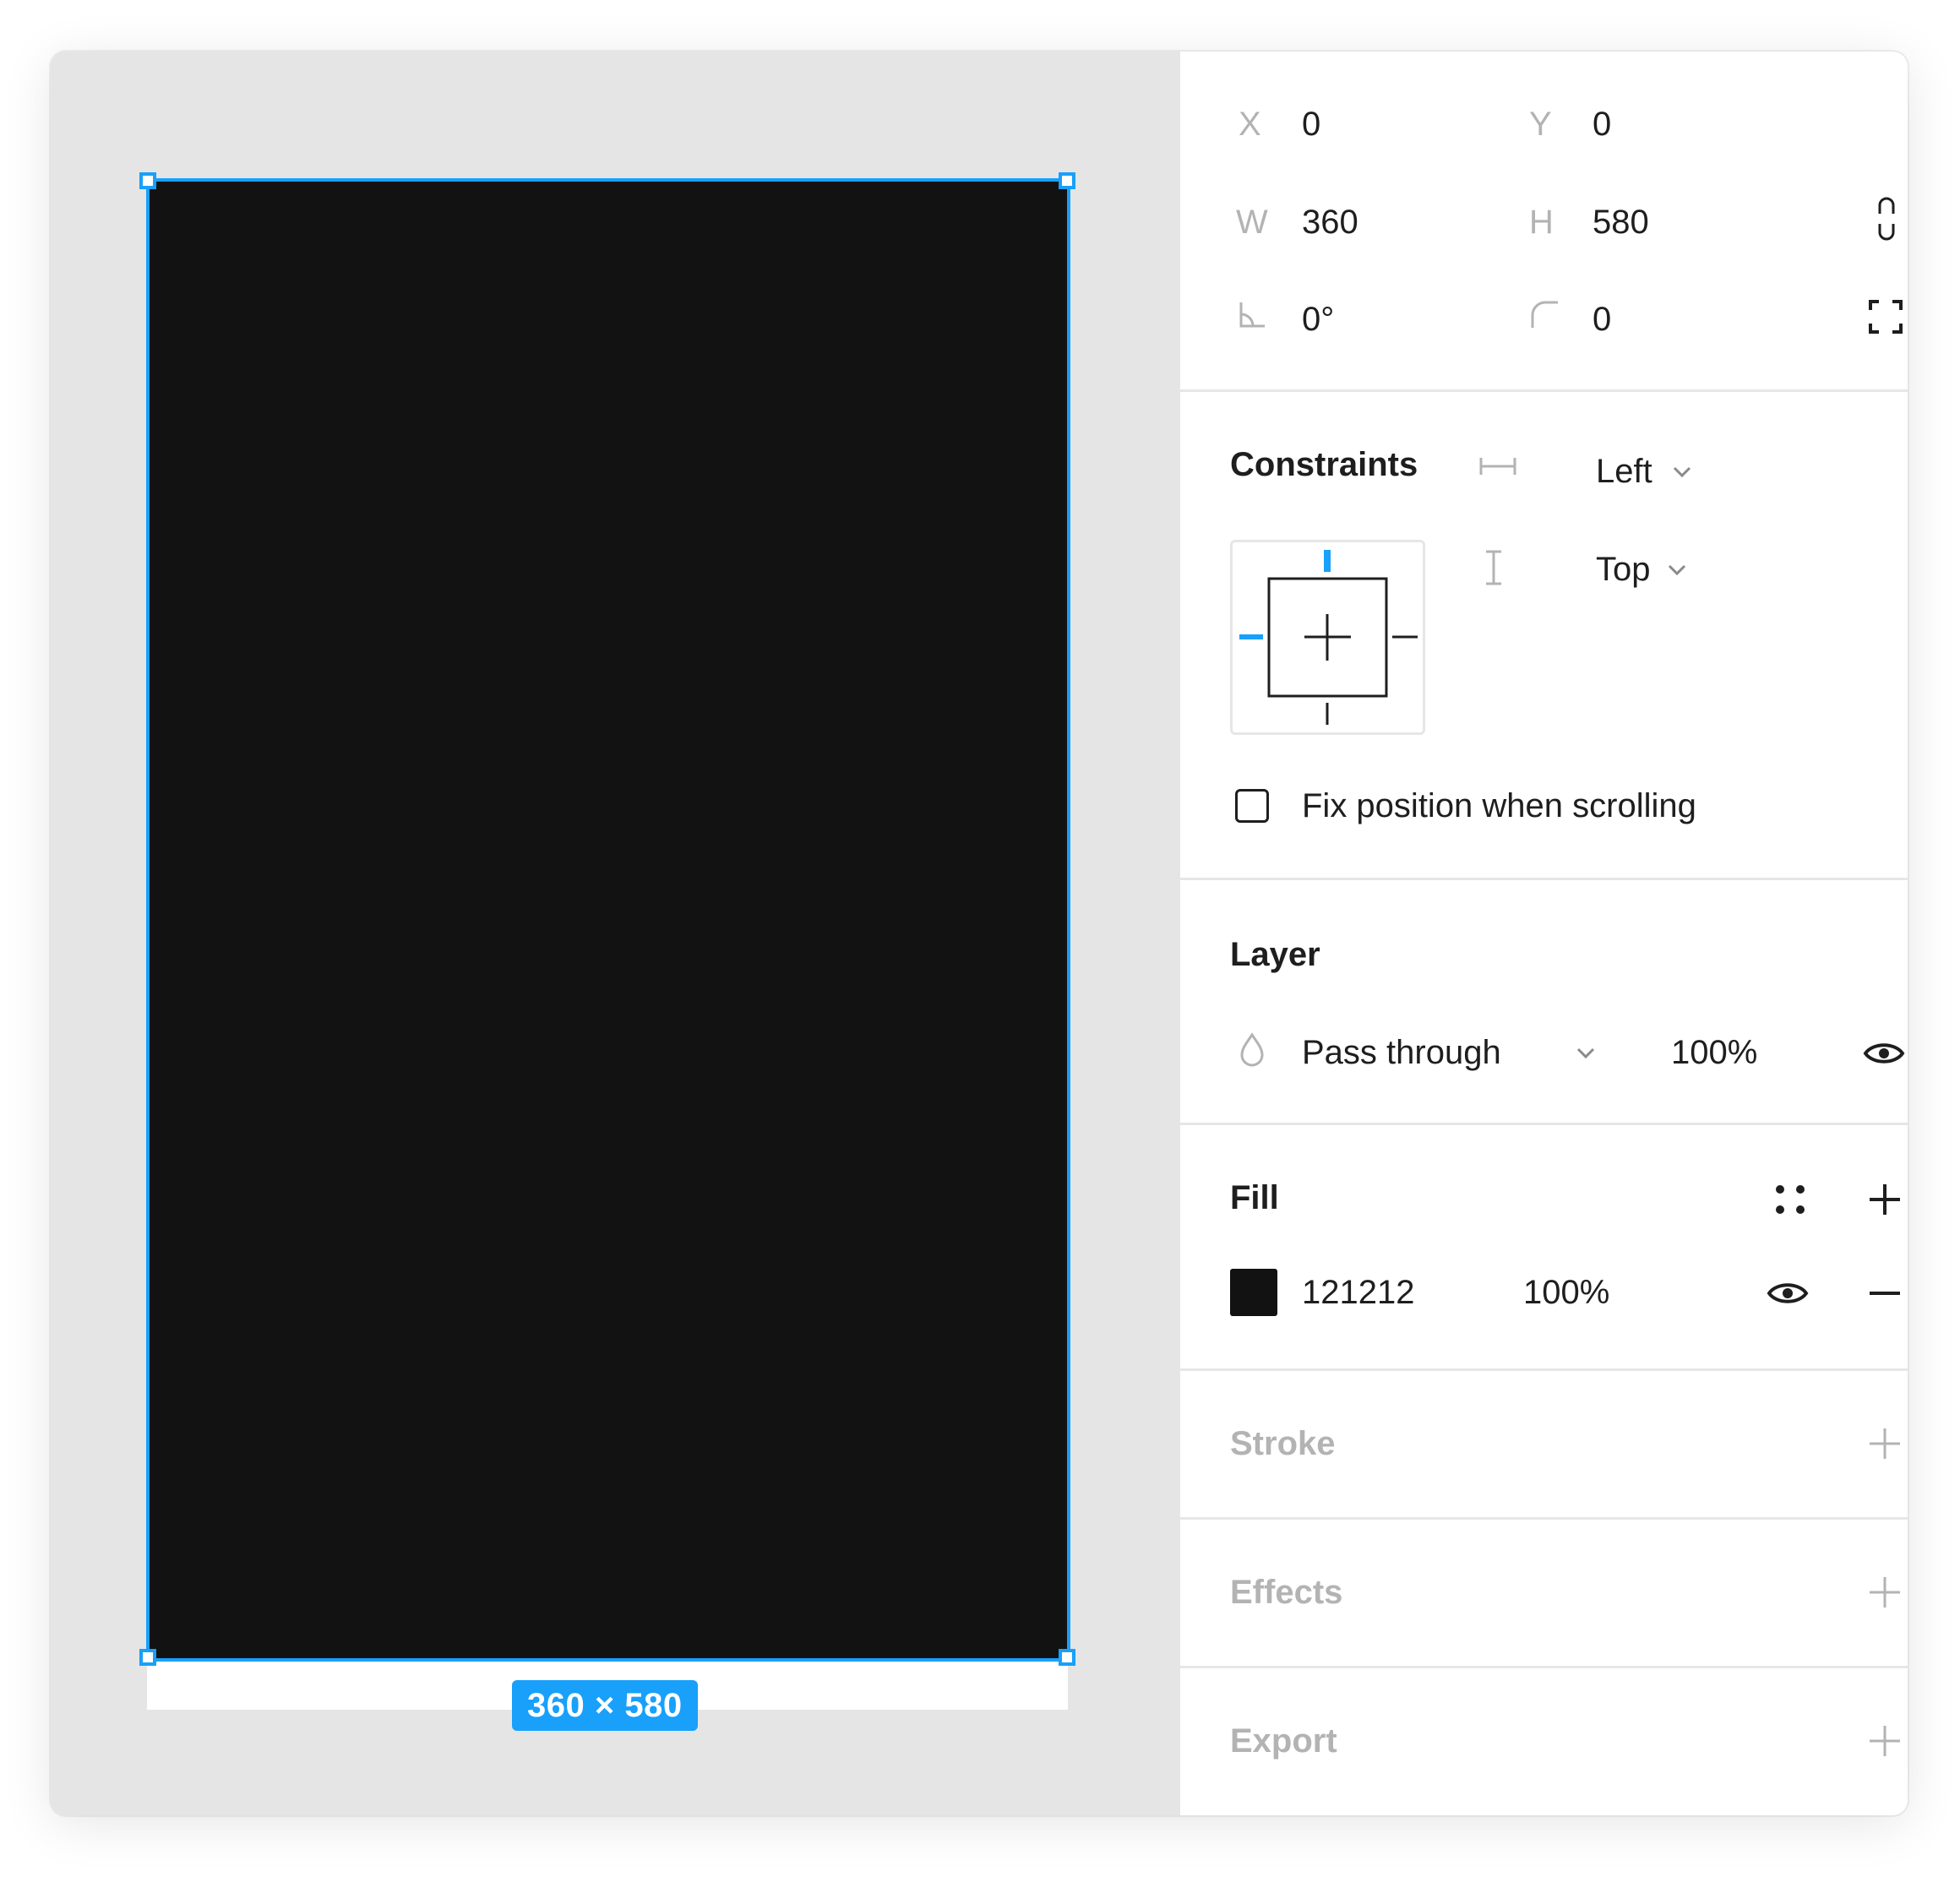 The image size is (1960, 1904). Describe the element at coordinates (1358, 1293) in the screenshot. I see `fill-hex-input: 121212` at that location.